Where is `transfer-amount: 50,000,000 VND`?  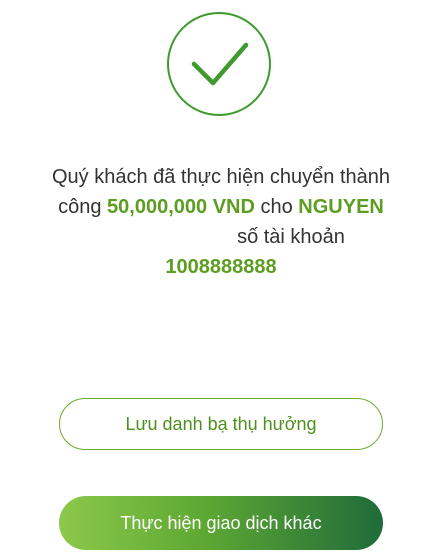
transfer-amount: 50,000,000 VND is located at coordinates (181, 207).